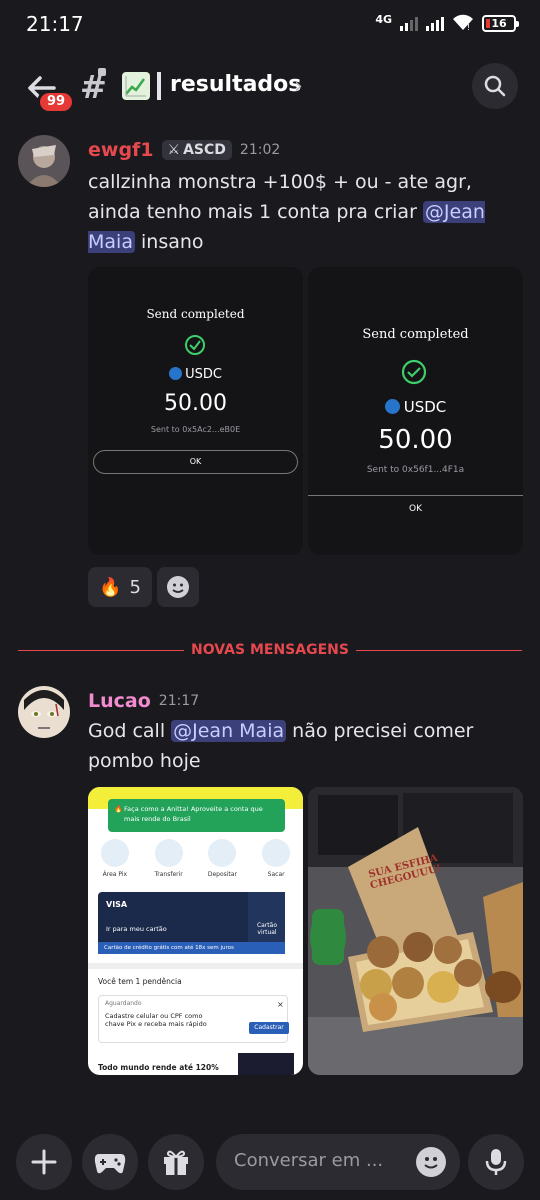 The height and width of the screenshot is (1200, 540). I want to click on virtual-card-label: Cartão virtual, so click(267, 929).